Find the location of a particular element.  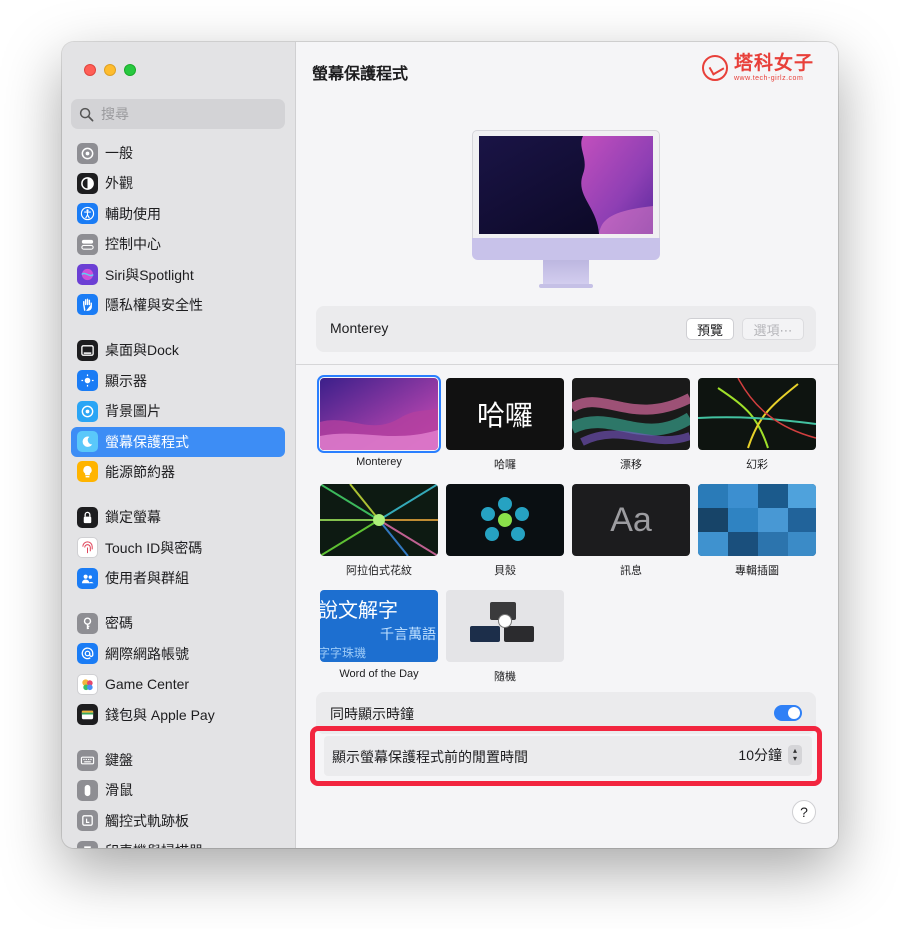

sidebar-item-at: 網際網路帳號 is located at coordinates (178, 654).